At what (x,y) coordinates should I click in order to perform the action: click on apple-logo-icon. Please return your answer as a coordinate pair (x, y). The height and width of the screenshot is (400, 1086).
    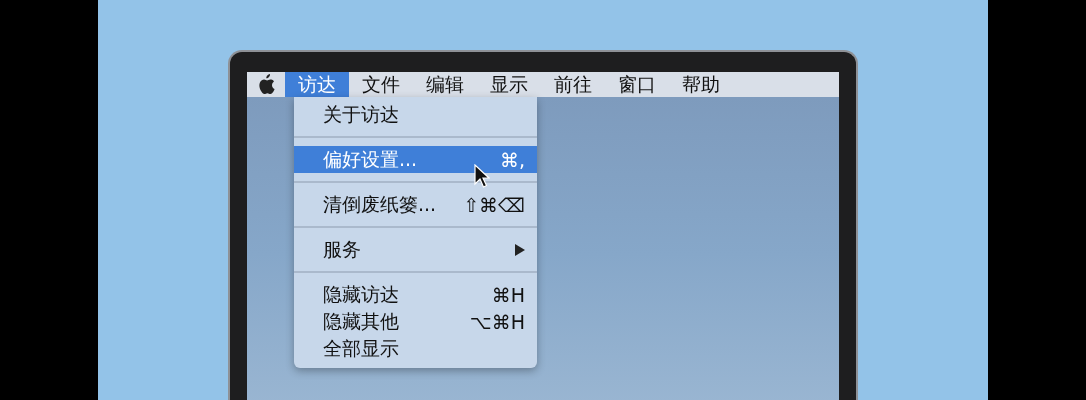
    Looking at the image, I should click on (266, 84).